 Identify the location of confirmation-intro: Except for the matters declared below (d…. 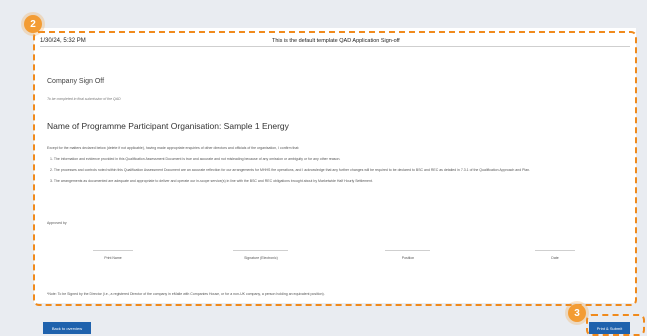
(173, 148).